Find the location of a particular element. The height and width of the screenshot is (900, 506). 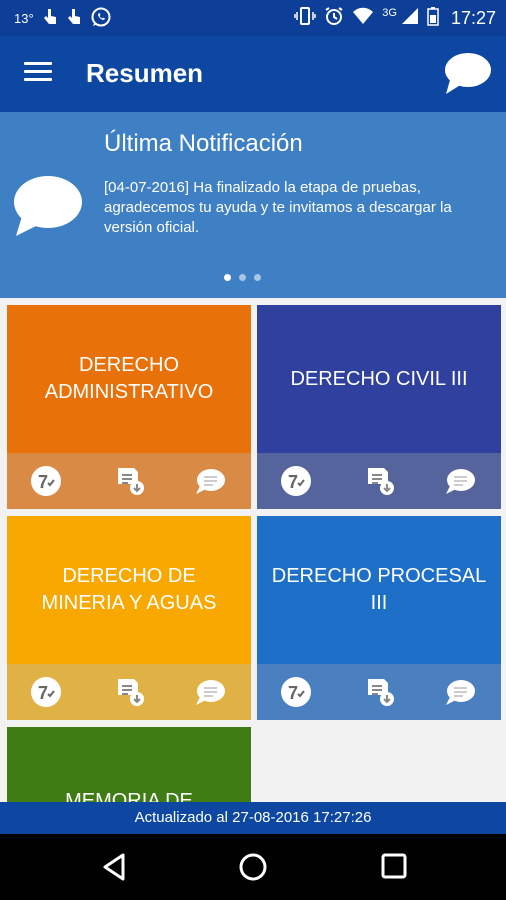

recents-icon is located at coordinates (394, 866).